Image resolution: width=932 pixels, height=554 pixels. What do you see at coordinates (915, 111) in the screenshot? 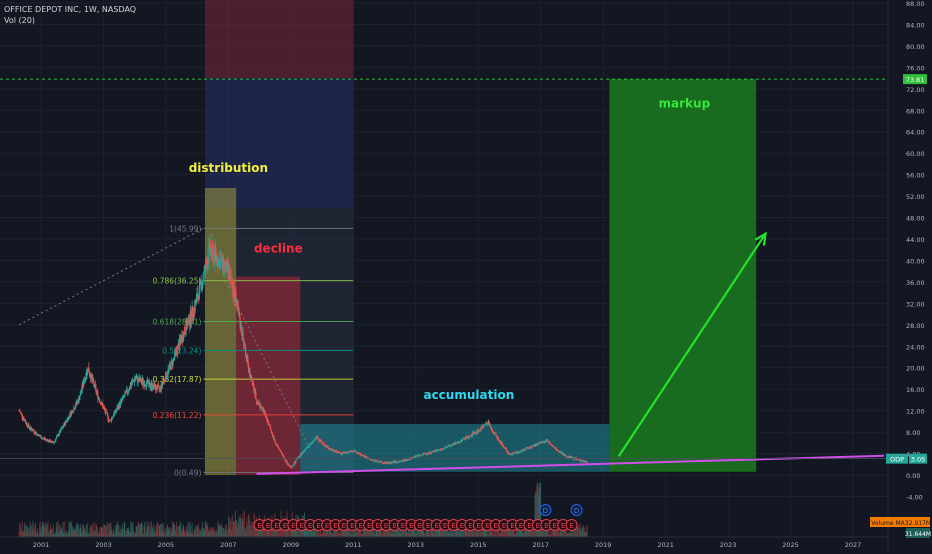
I see `y-tick-label: 68.00` at bounding box center [915, 111].